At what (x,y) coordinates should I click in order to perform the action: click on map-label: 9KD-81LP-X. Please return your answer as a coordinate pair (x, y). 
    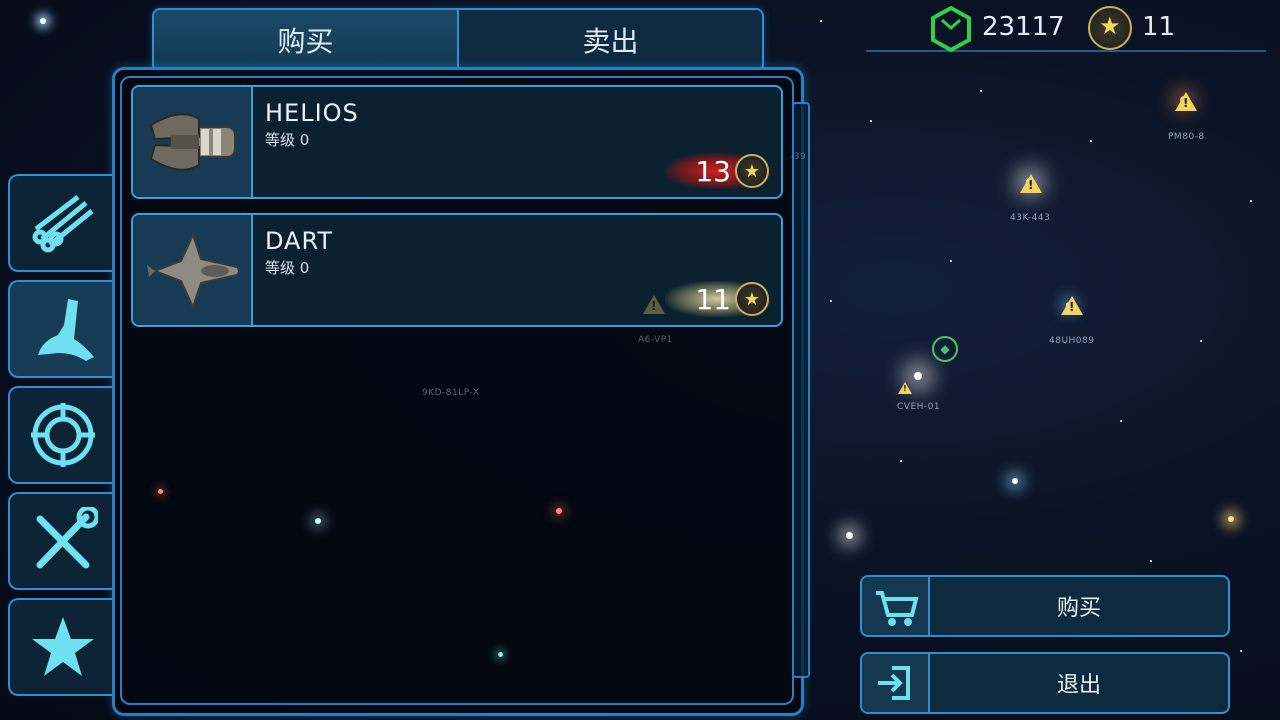
    Looking at the image, I should click on (451, 393).